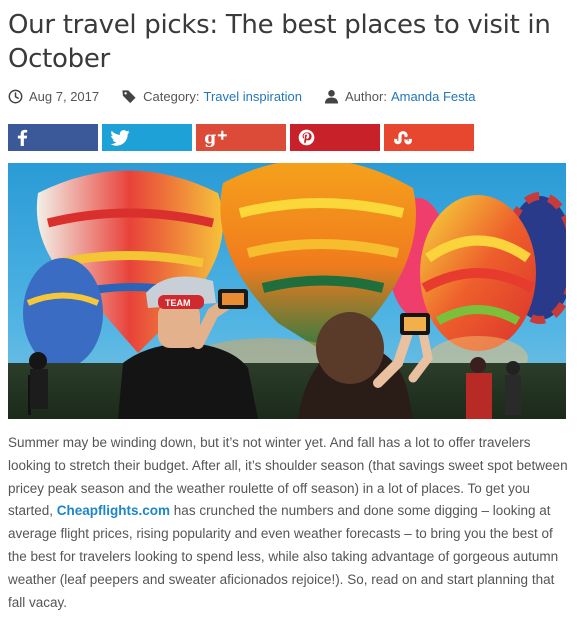 The height and width of the screenshot is (617, 577). Describe the element at coordinates (403, 137) in the screenshot. I see `stumbleupon-icon` at that location.